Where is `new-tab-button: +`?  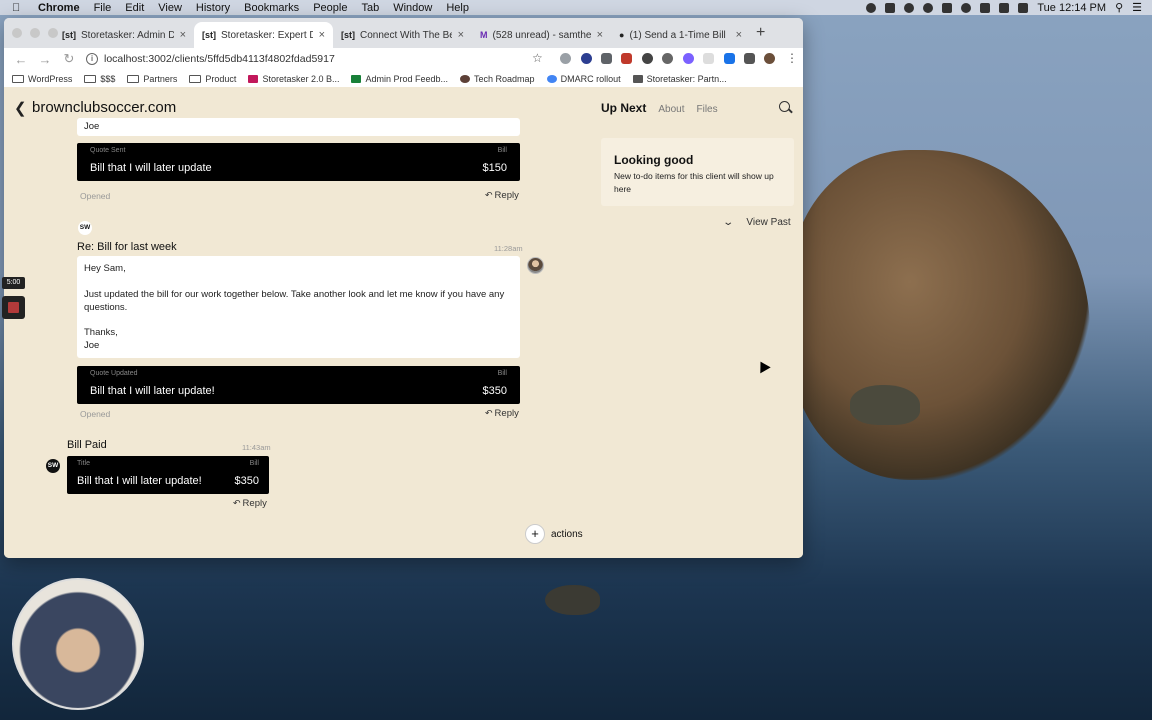 new-tab-button: + is located at coordinates (760, 33).